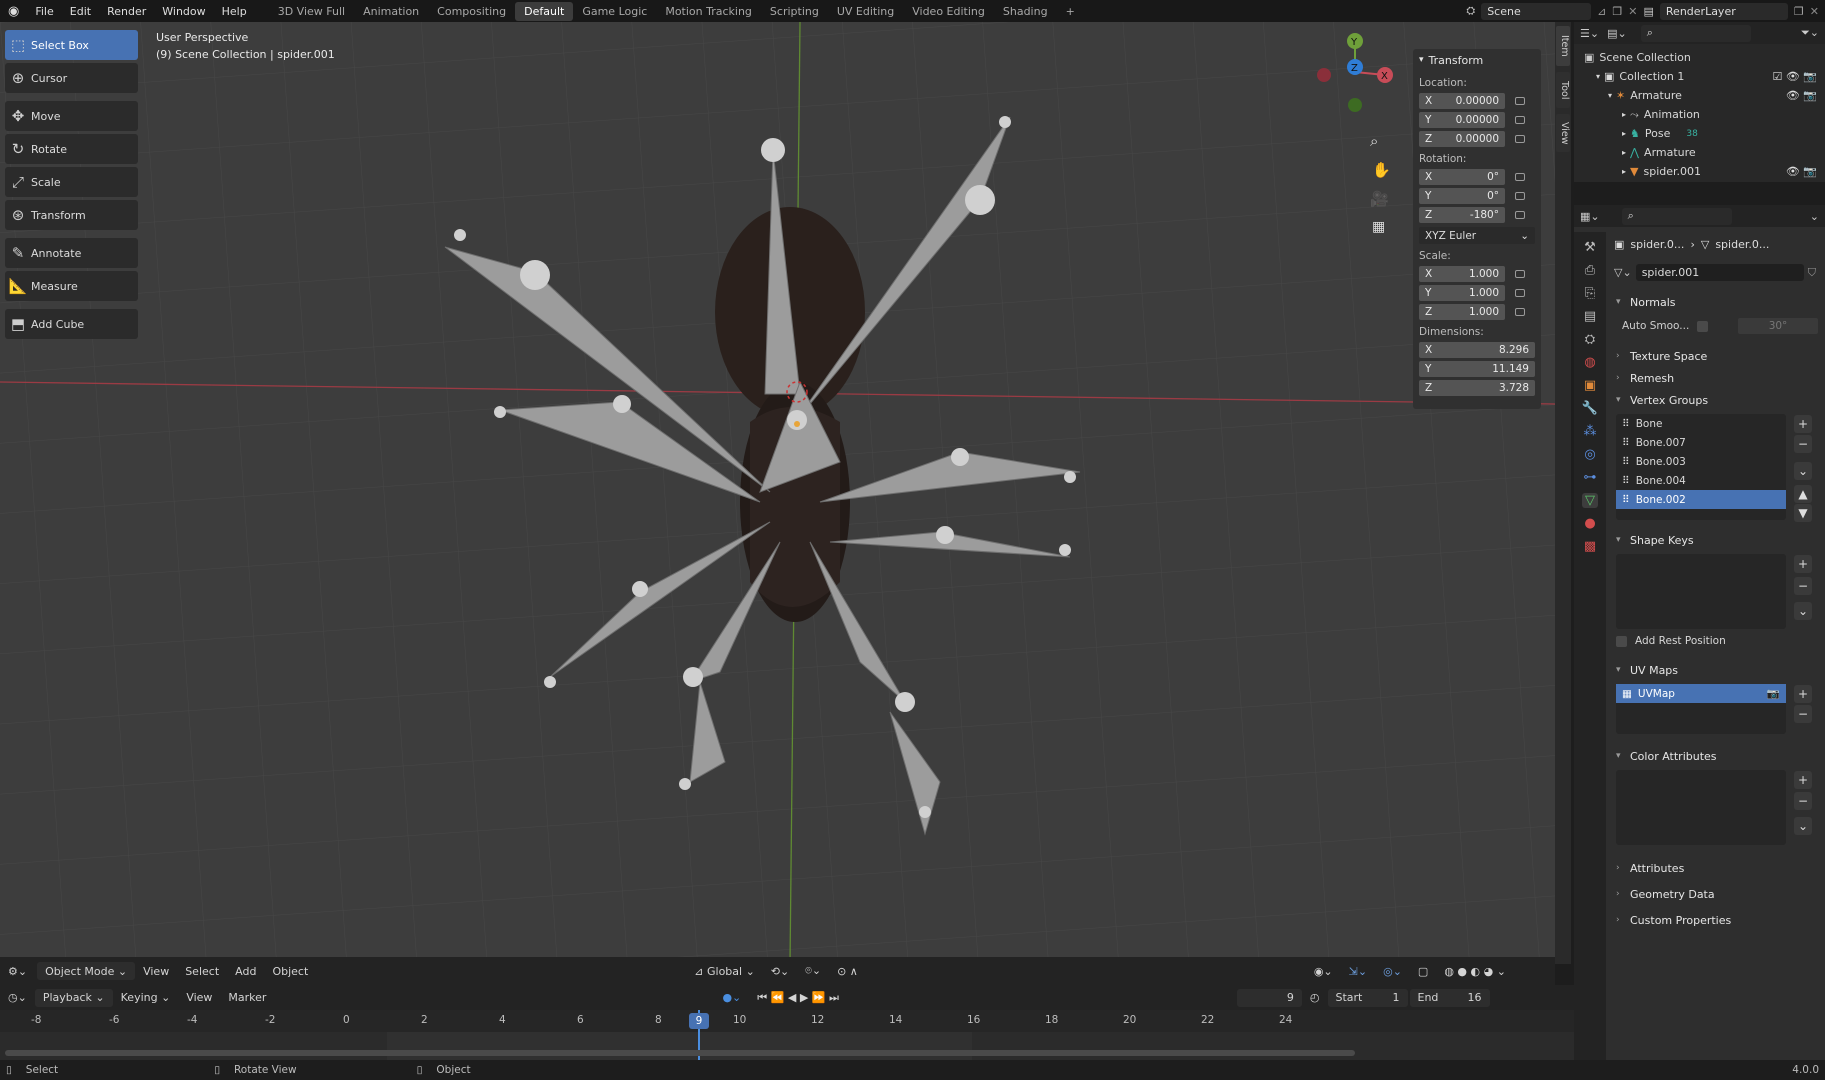  Describe the element at coordinates (724, 971) in the screenshot. I see `orientation-dropdown: ⊿ Global ⌄` at that location.